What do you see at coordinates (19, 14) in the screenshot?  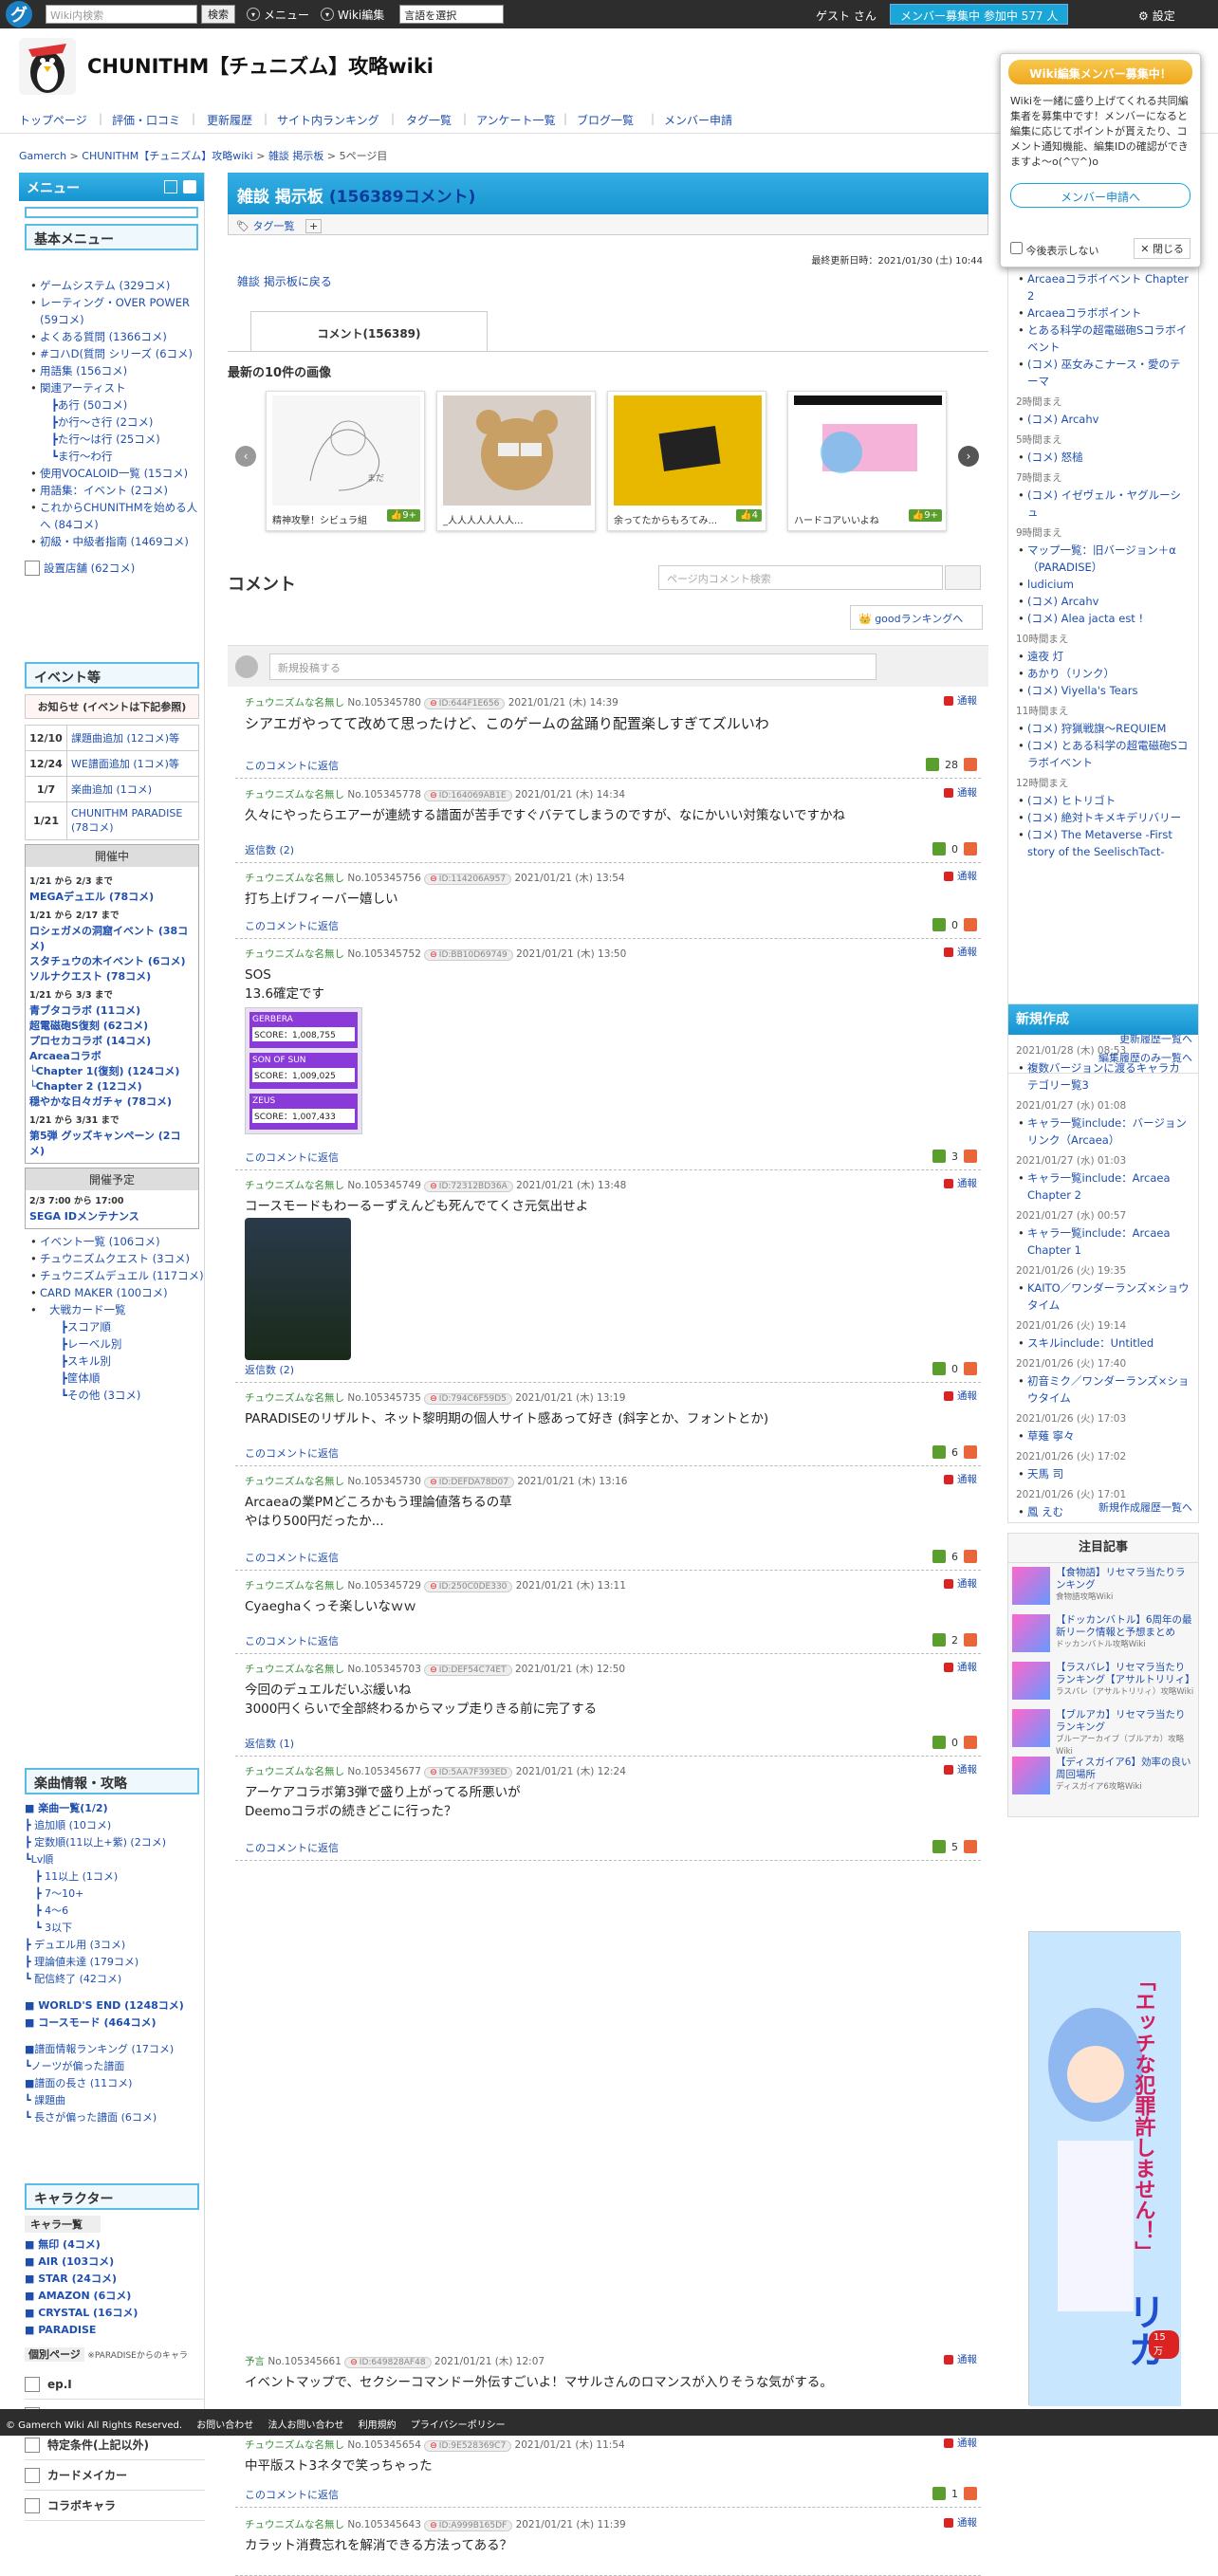 I see `gamerch-logo-icon: グ` at bounding box center [19, 14].